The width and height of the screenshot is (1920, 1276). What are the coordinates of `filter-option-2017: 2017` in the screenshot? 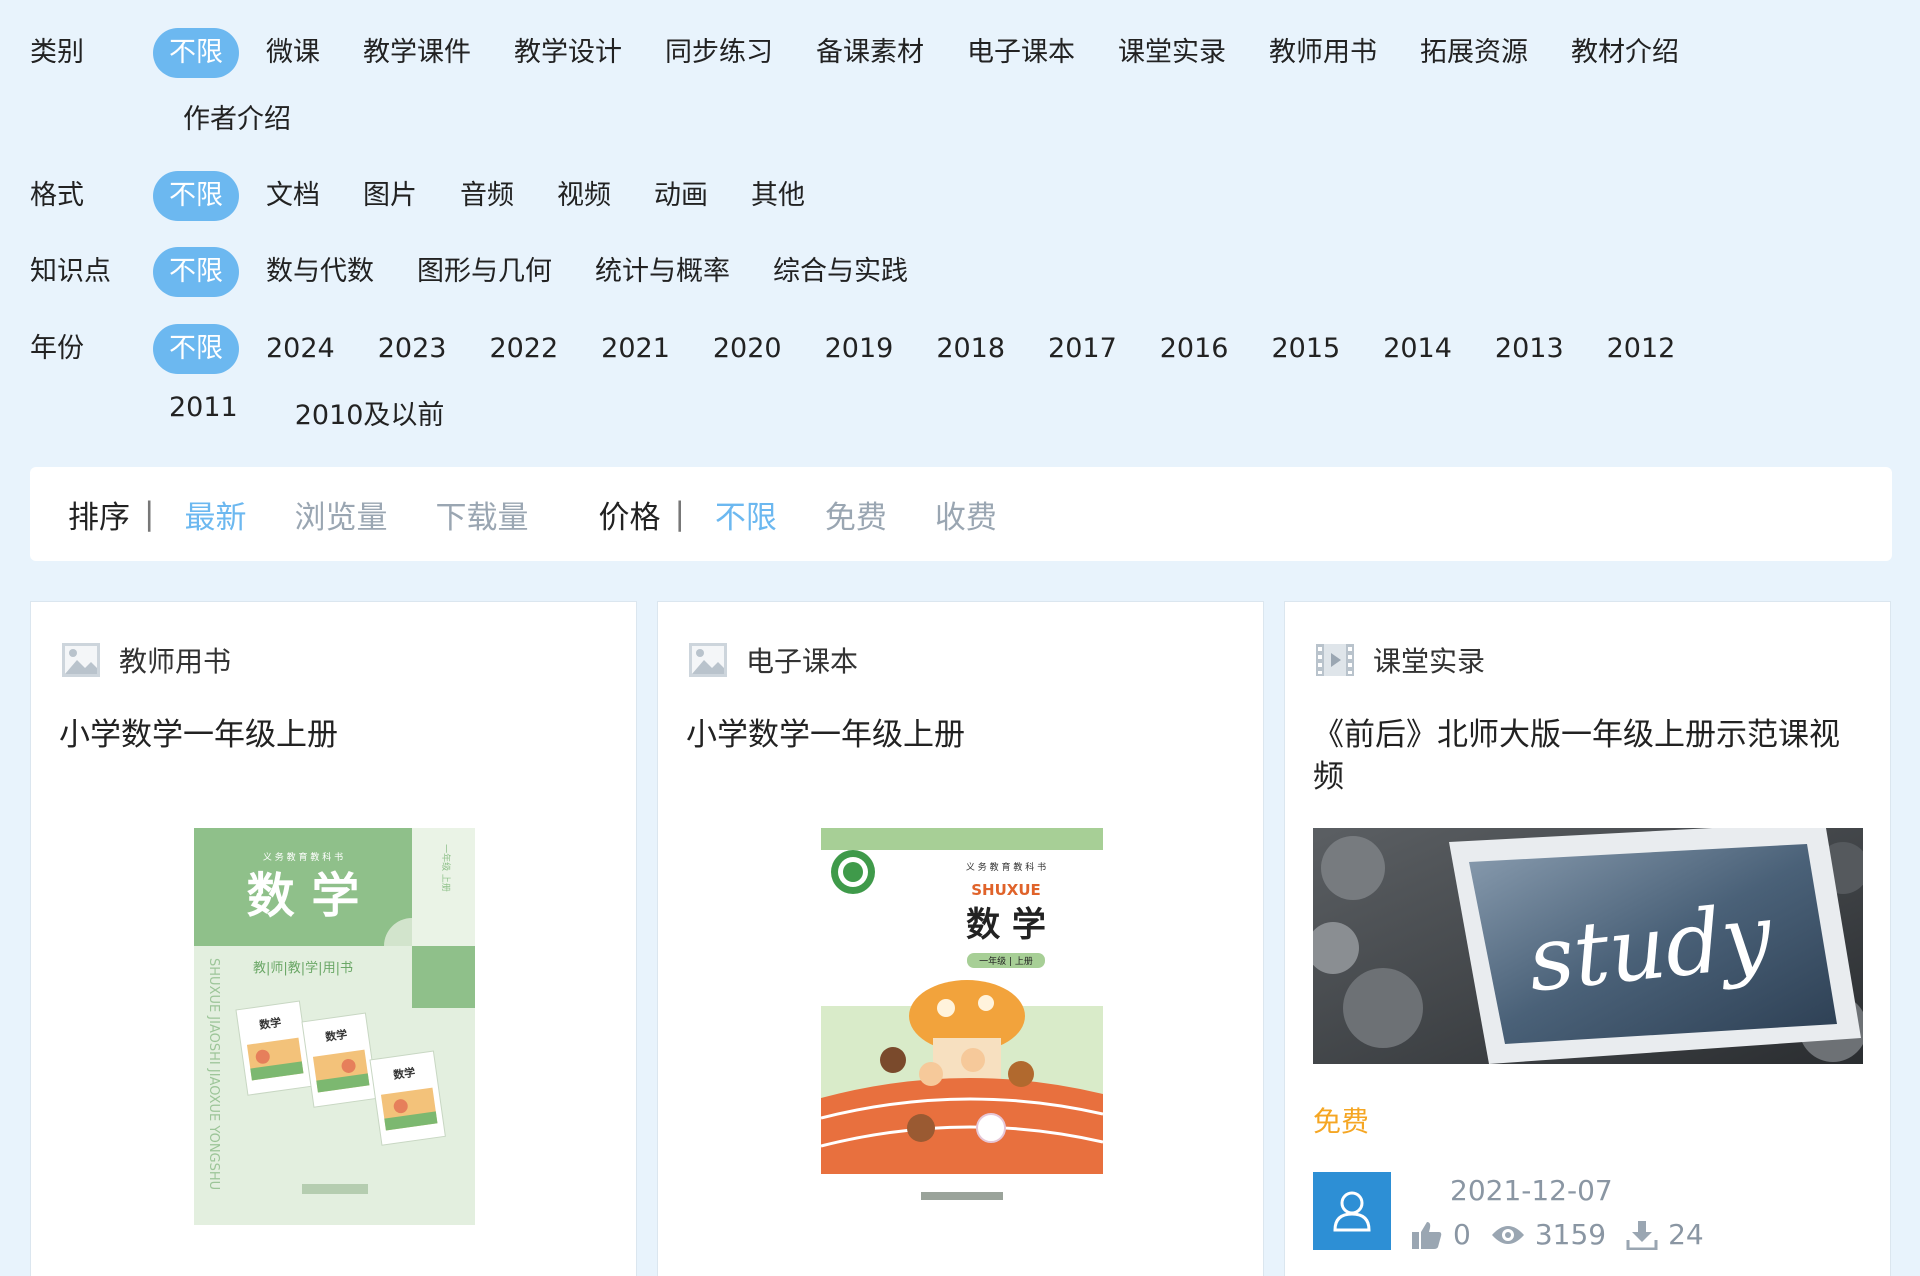 It's located at (1082, 349).